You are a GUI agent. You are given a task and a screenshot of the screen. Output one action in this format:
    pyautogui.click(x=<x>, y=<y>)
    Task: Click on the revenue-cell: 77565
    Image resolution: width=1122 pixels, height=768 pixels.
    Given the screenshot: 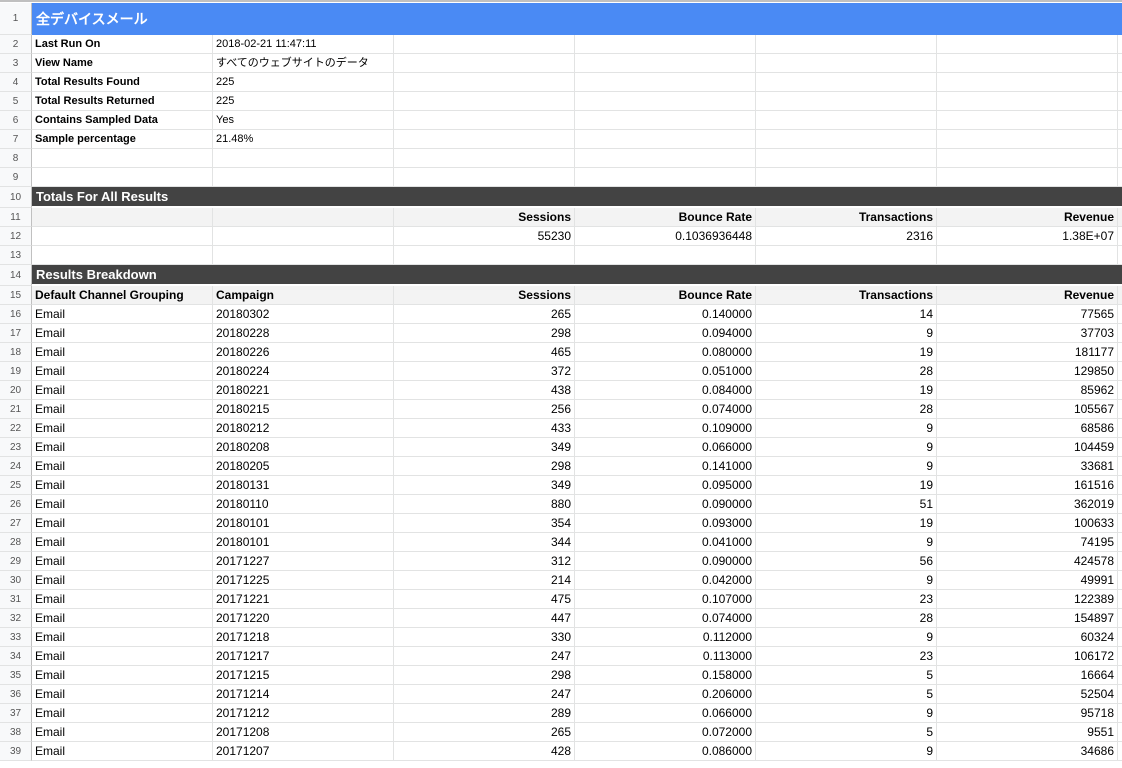 What is the action you would take?
    pyautogui.click(x=1027, y=314)
    